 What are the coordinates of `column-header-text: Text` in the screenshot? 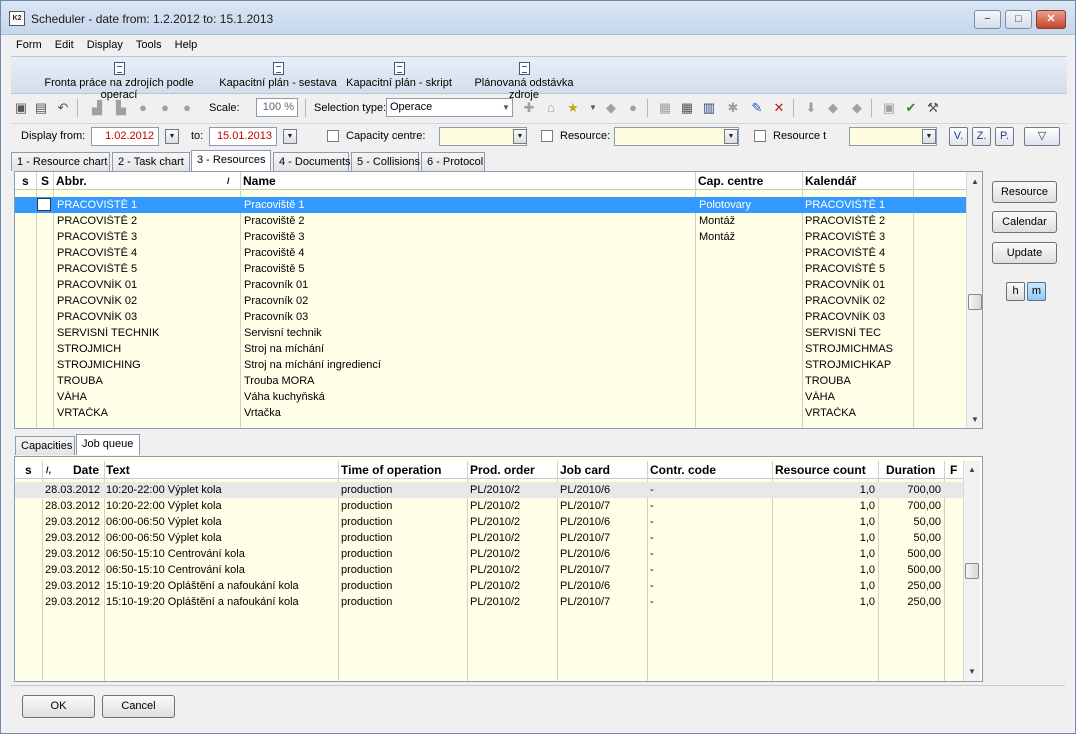 It's located at (118, 470).